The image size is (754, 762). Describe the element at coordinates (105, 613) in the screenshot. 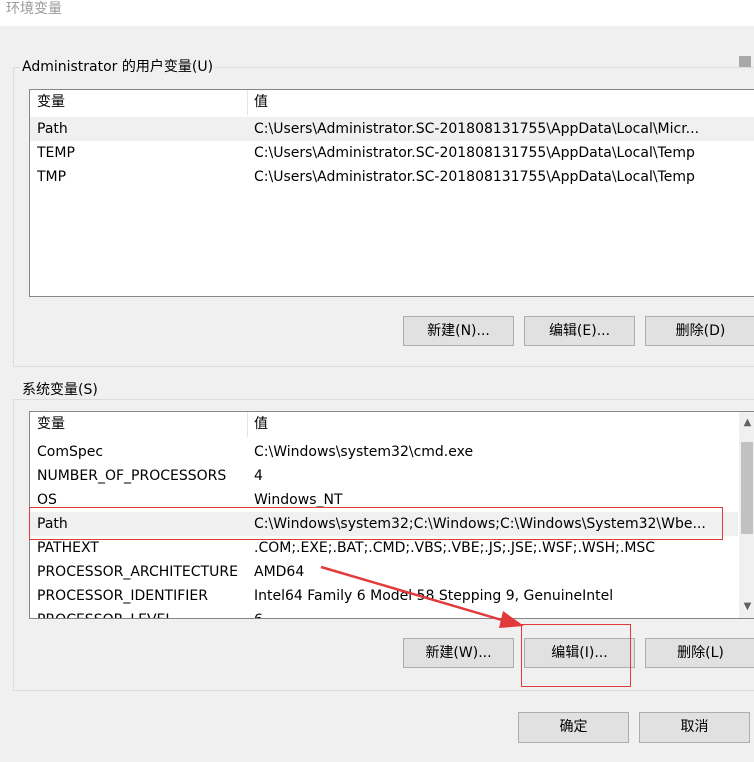

I see `variable-name: PROCESSOR_LEVEL` at that location.